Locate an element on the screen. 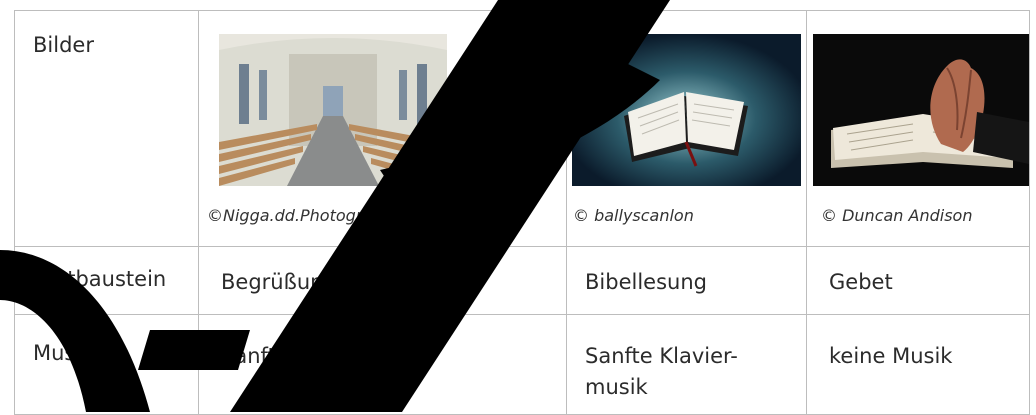 Image resolution: width=1036 pixels, height=415 pixels. praying-hands-image is located at coordinates (921, 110).